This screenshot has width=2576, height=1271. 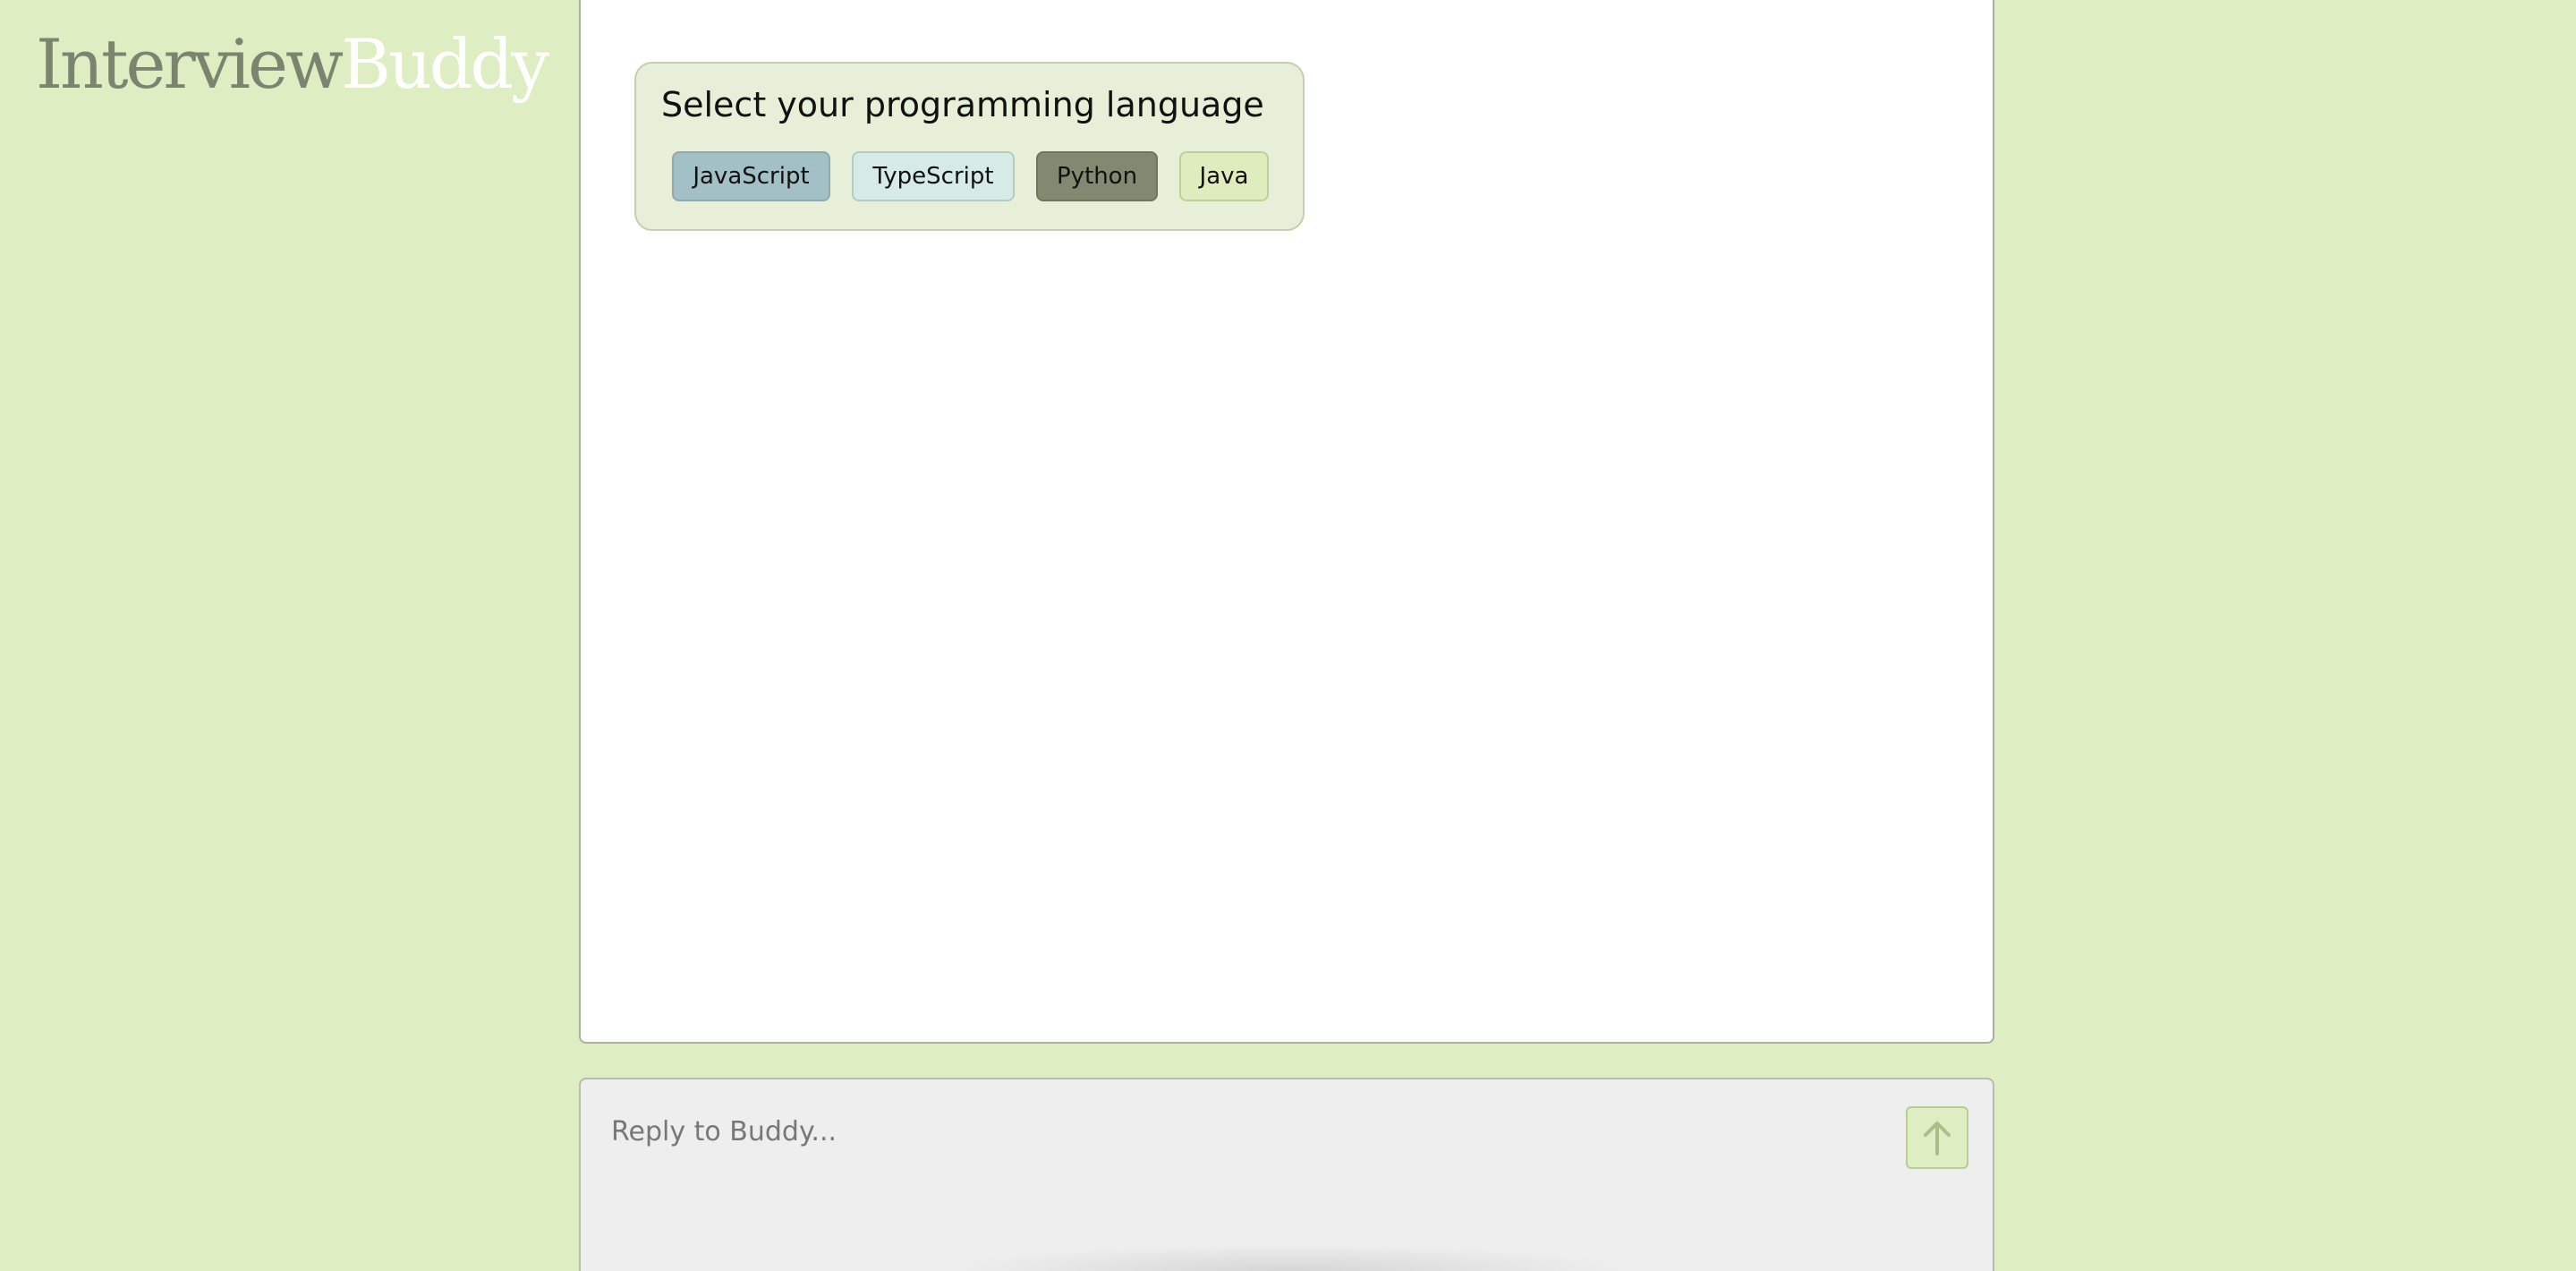 What do you see at coordinates (1237, 1131) in the screenshot?
I see `reply-input` at bounding box center [1237, 1131].